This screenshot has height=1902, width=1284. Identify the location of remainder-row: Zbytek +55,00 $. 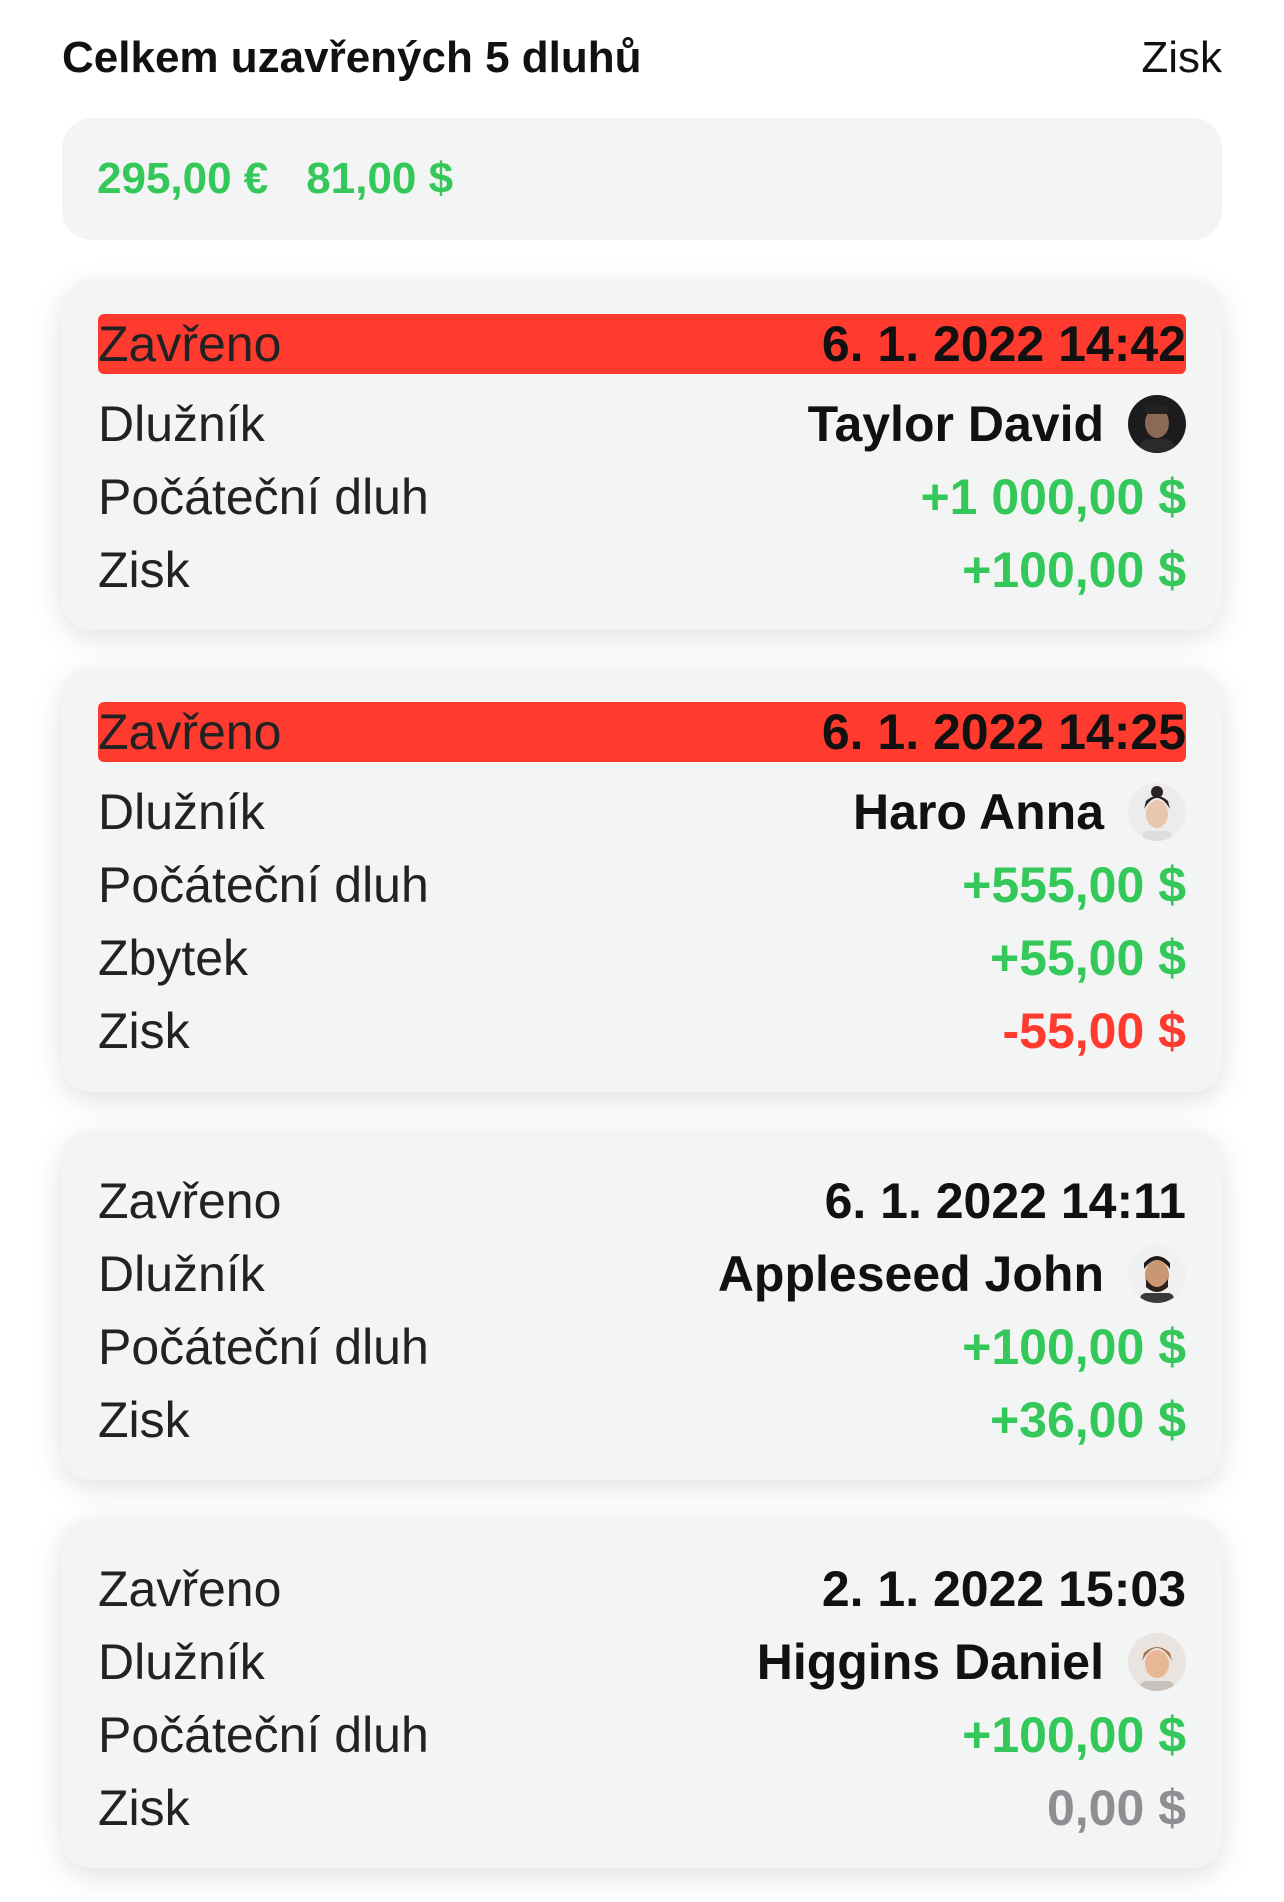
(642, 957).